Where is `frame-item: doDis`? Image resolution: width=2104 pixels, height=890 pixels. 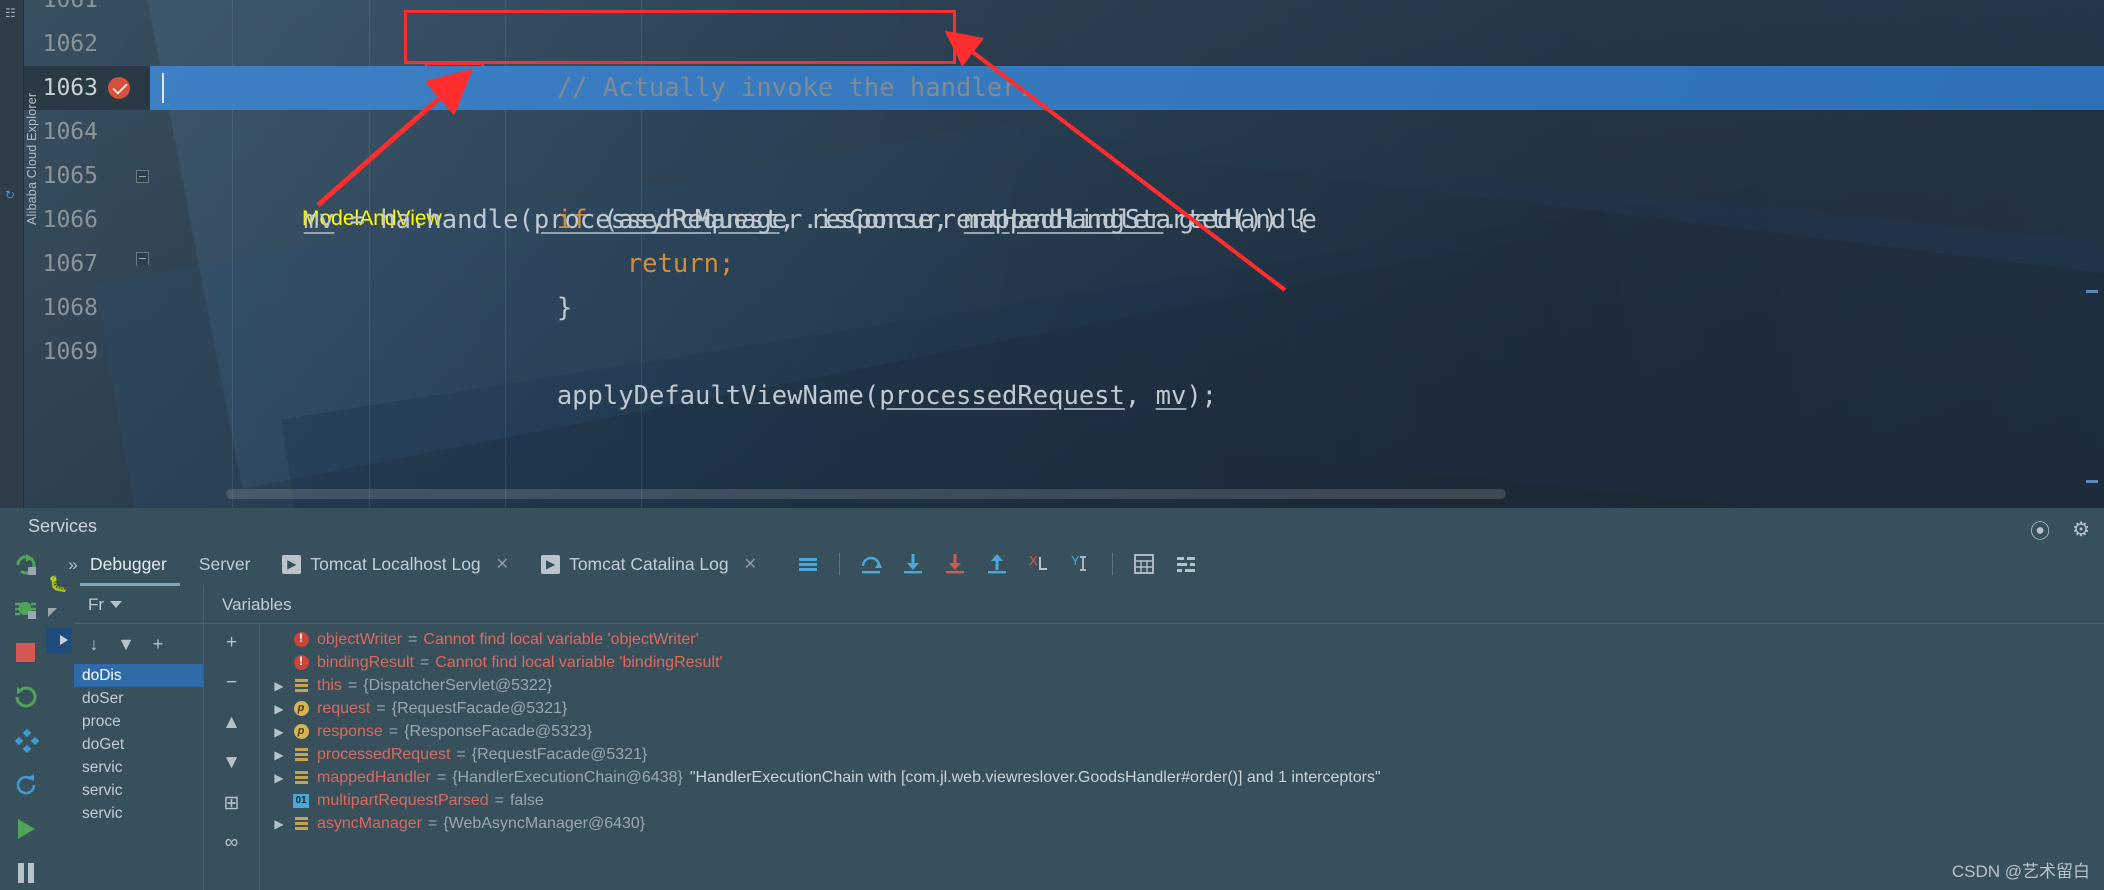
frame-item: doDis is located at coordinates (138, 675).